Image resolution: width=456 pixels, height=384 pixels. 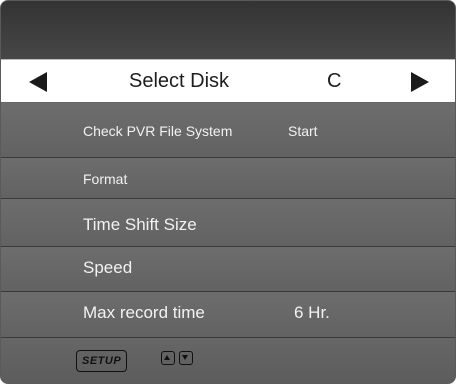 I want to click on select-disk-row: Select Disk C, so click(x=228, y=81).